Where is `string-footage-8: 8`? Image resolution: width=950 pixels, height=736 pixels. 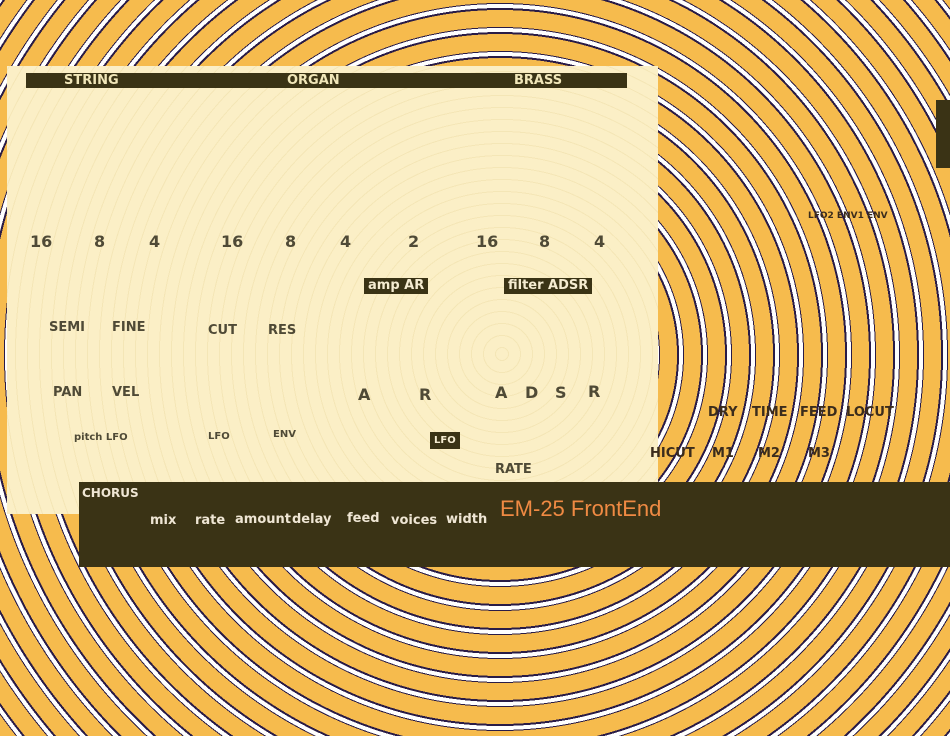
string-footage-8: 8 is located at coordinates (99, 241).